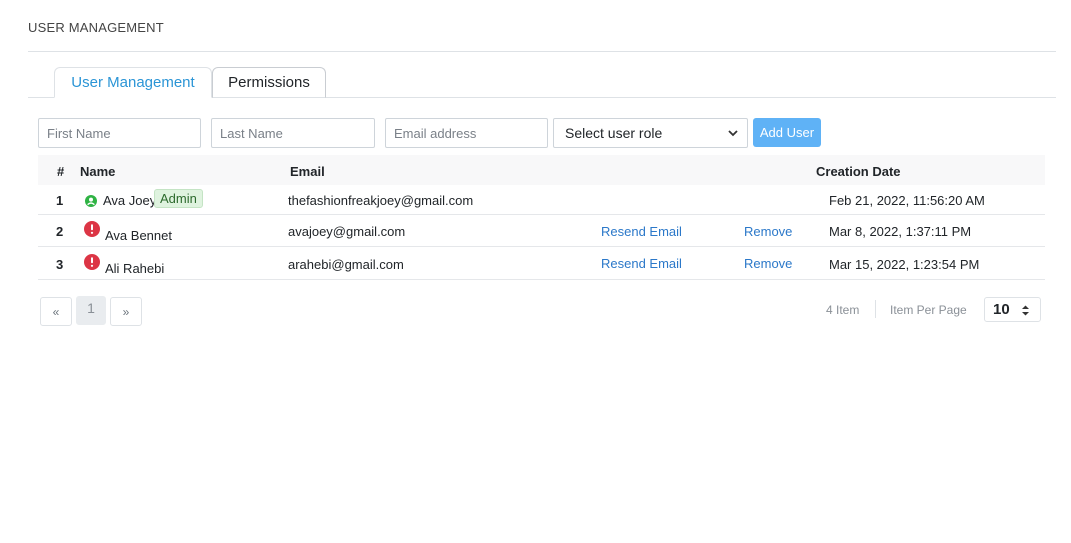  What do you see at coordinates (1001, 309) in the screenshot?
I see `items-per-page-value: 10` at bounding box center [1001, 309].